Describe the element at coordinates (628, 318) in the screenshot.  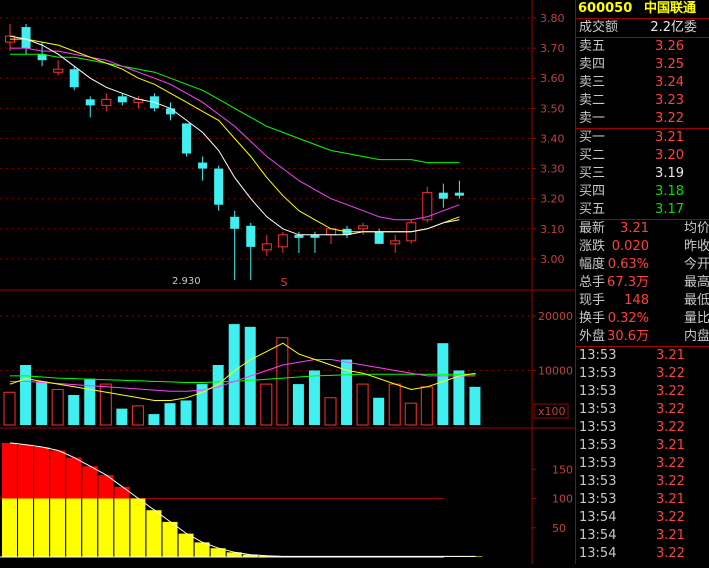
I see `stat-row-value: 0.32%` at that location.